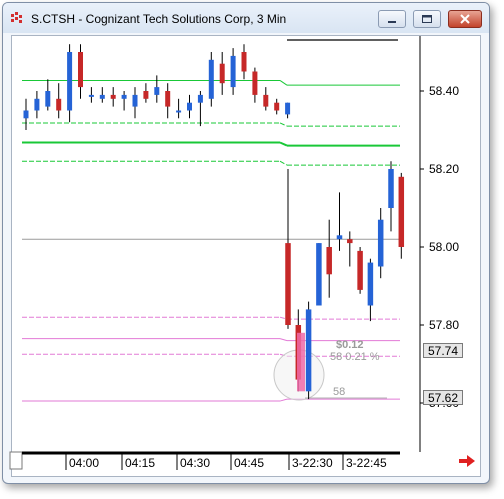 Image resolution: width=504 pixels, height=499 pixels. What do you see at coordinates (140, 463) in the screenshot?
I see `time-axis-label: 04:15` at bounding box center [140, 463].